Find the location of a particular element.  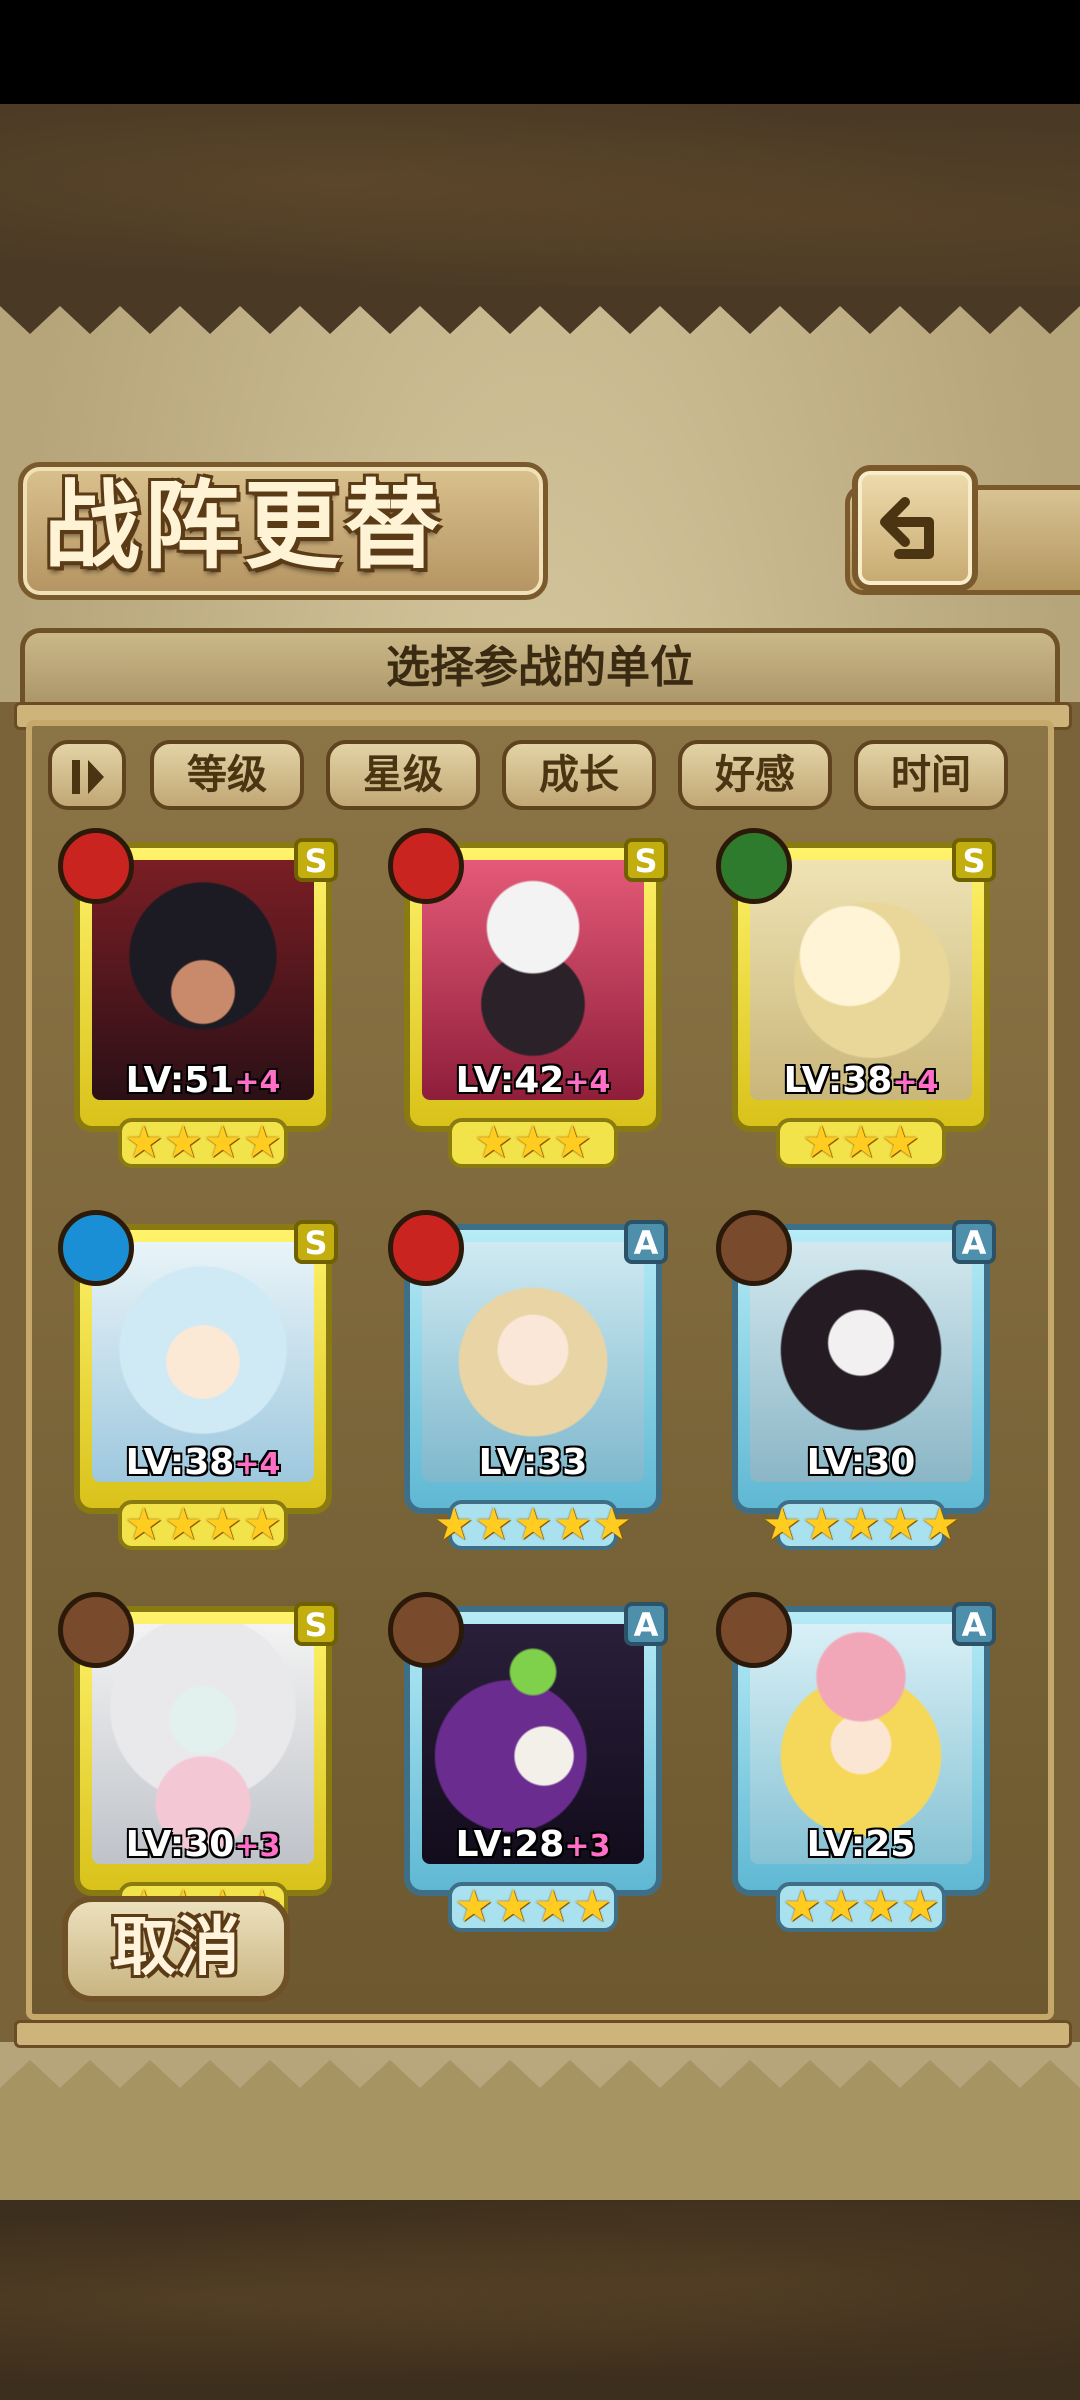

unit-card: A LV:25 ★★★★ is located at coordinates (861, 1764).